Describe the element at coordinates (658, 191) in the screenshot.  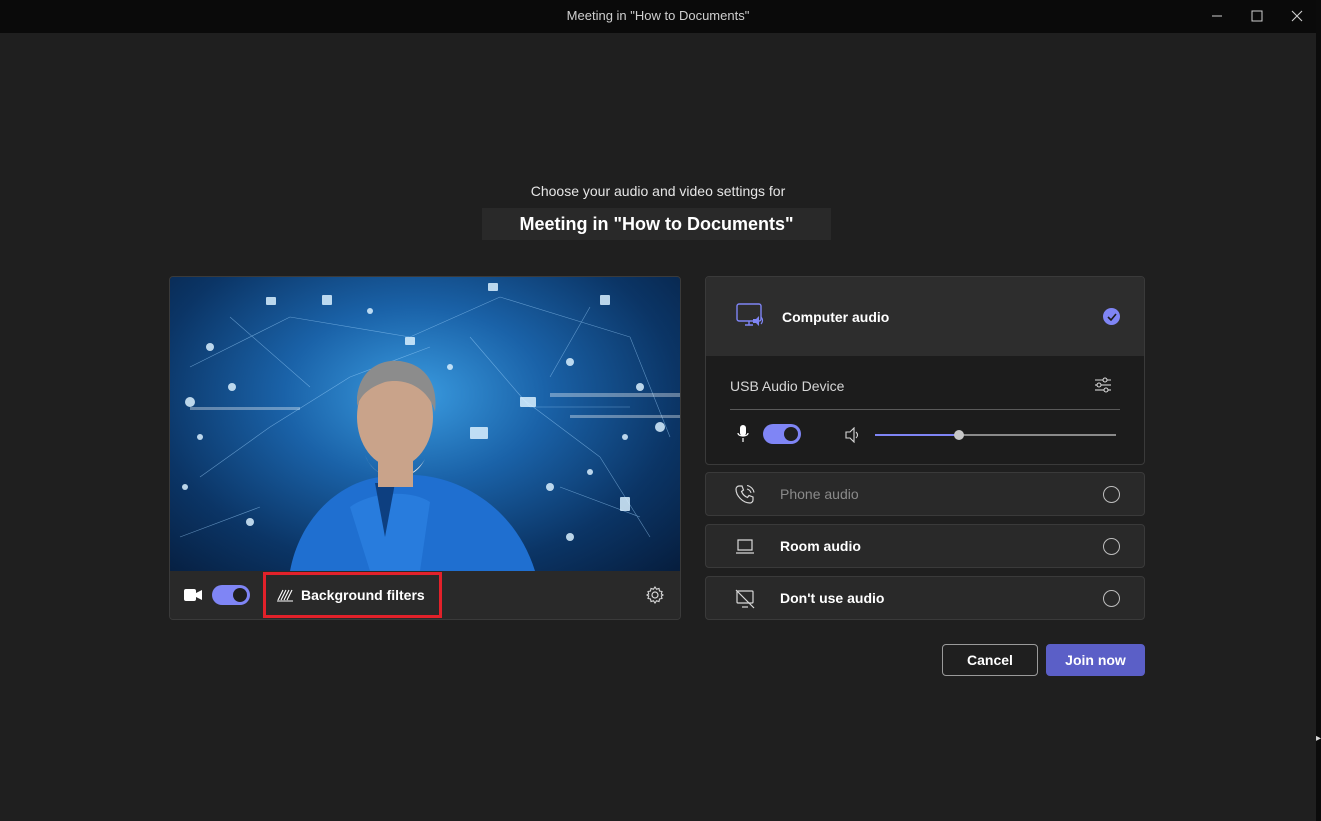
I see `prejoin-subtitle: Choose your audio and video settings for` at that location.